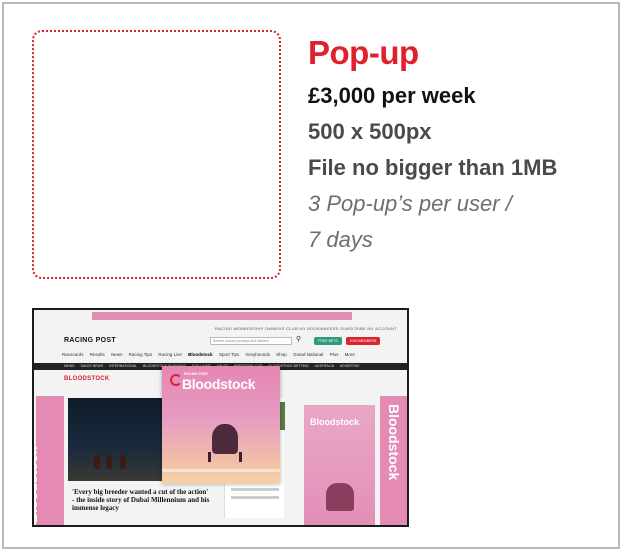  Describe the element at coordinates (324, 366) in the screenshot. I see `subnav-item: AUSTRALIA` at that location.